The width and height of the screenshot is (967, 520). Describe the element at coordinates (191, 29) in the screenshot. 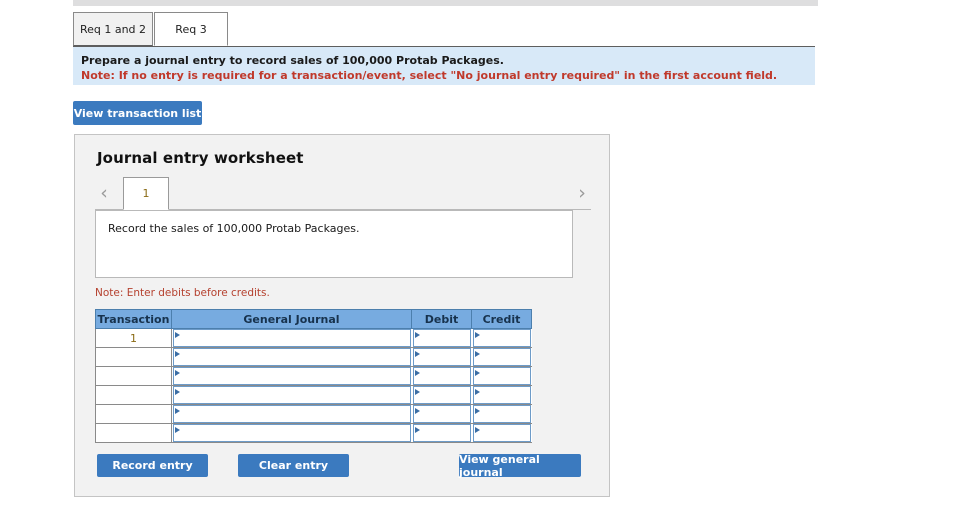

I see `tab-req-3: Req 3` at that location.